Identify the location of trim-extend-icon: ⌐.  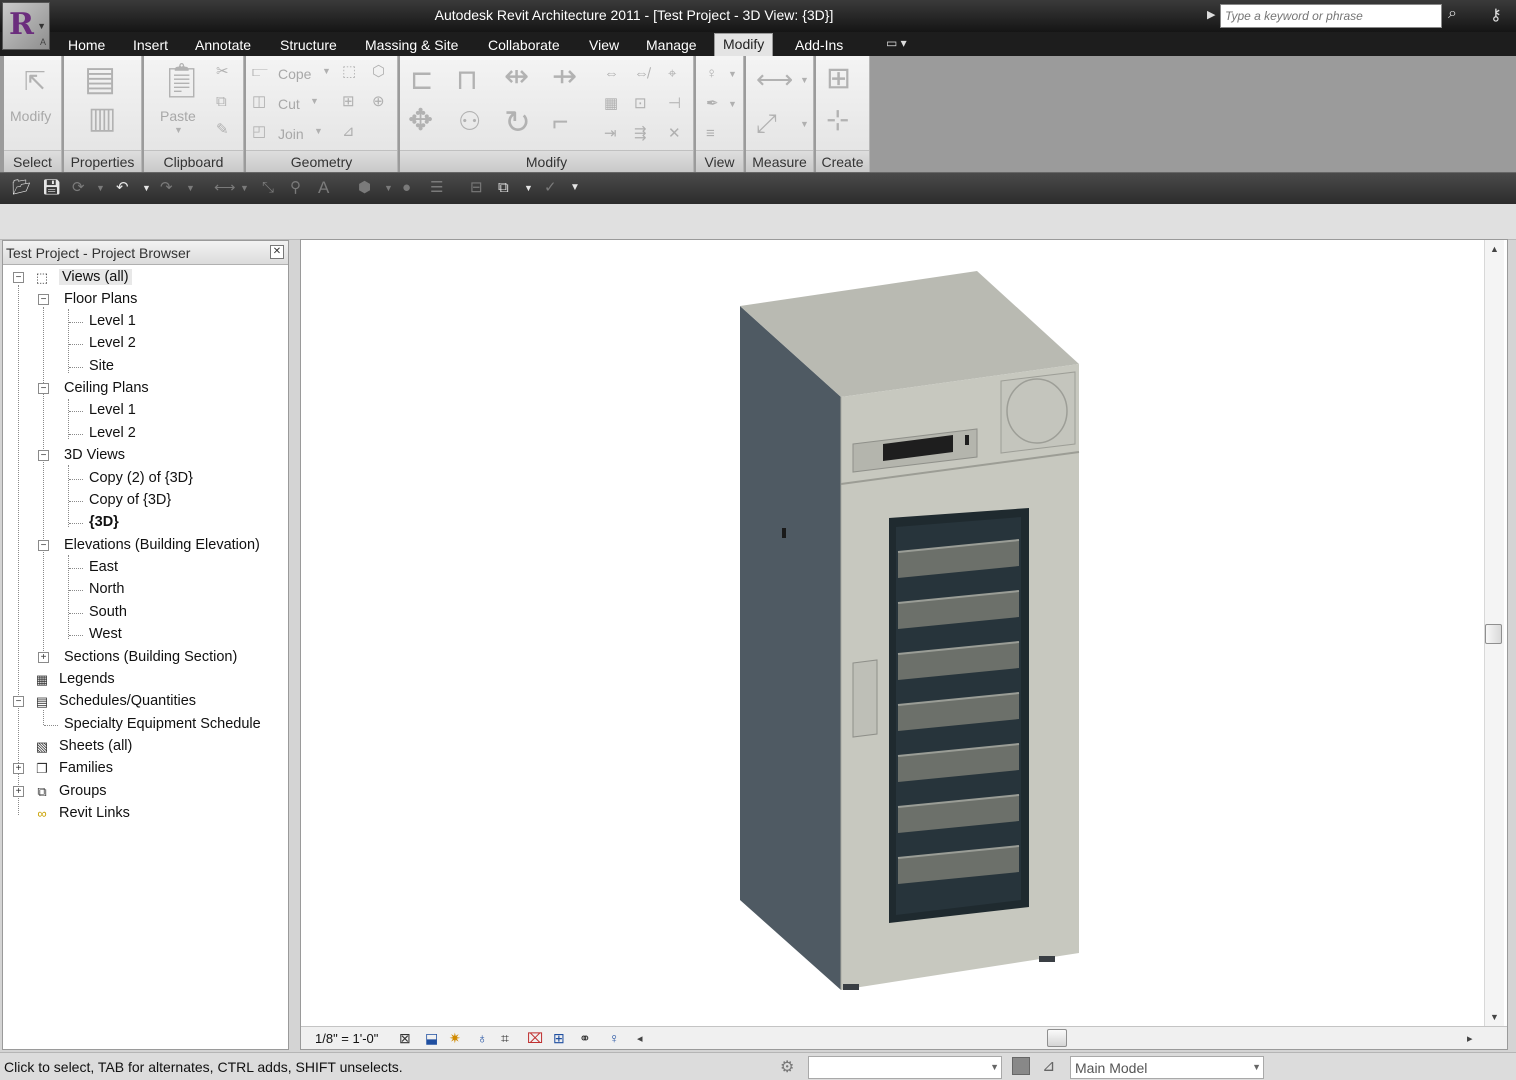
(560, 122).